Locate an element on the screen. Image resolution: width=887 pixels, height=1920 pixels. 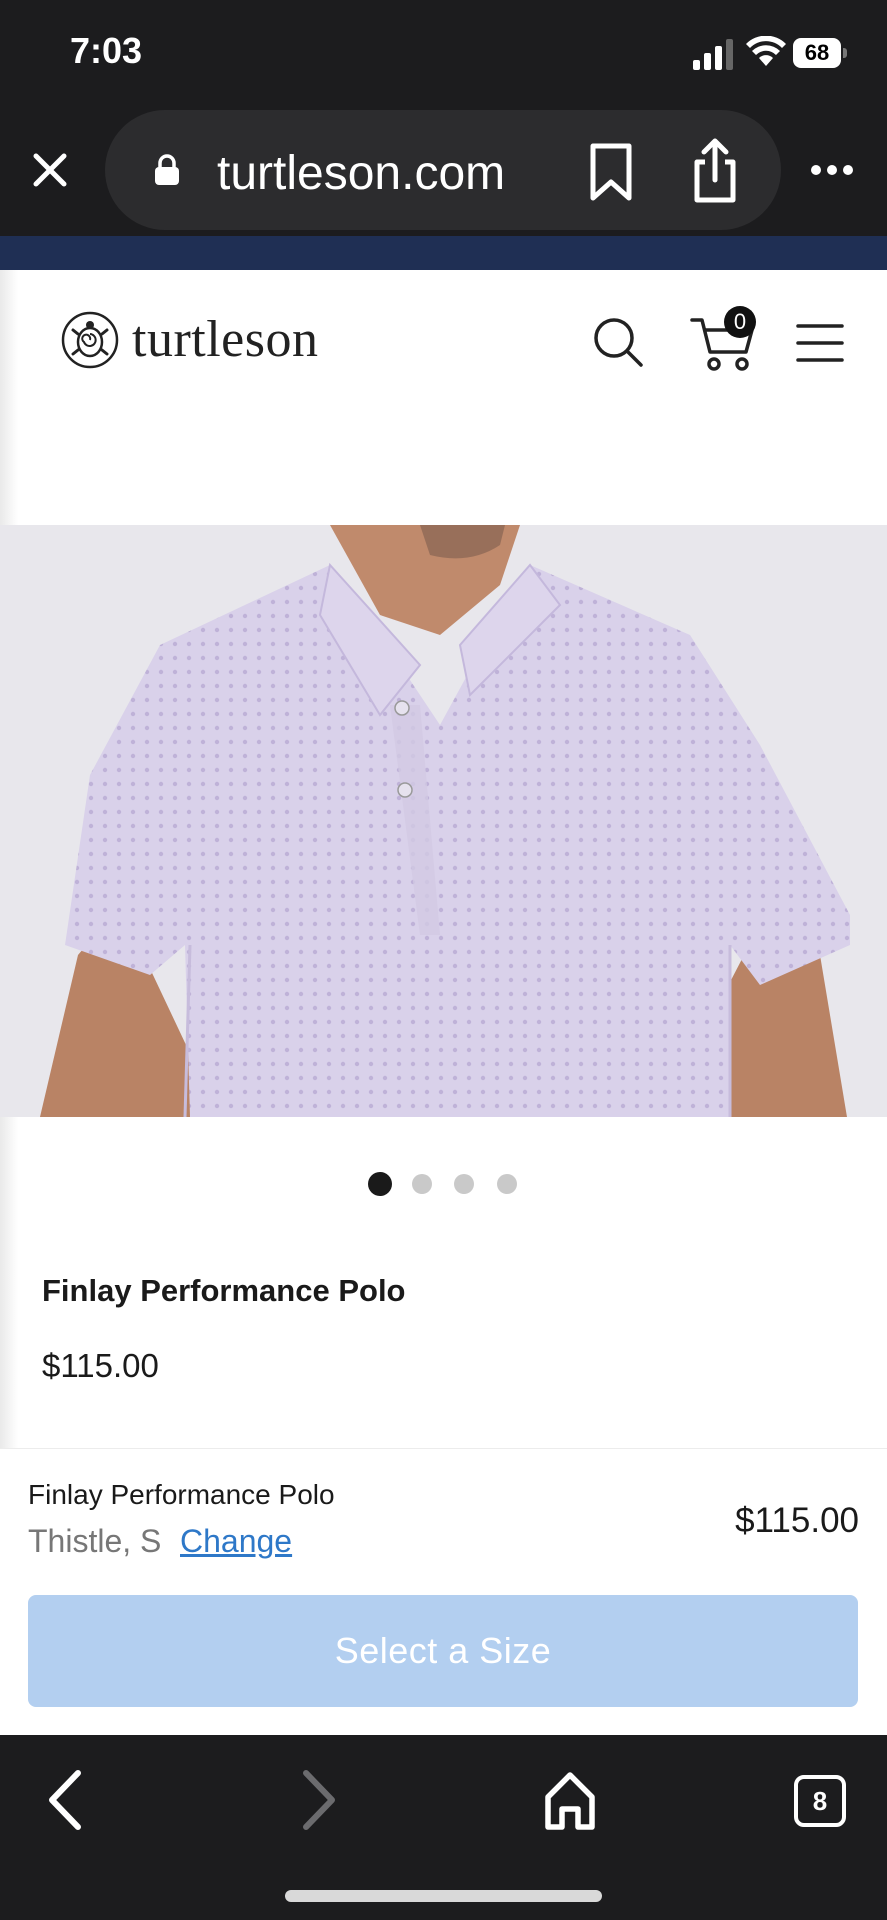
promo-banner is located at coordinates (443, 253).